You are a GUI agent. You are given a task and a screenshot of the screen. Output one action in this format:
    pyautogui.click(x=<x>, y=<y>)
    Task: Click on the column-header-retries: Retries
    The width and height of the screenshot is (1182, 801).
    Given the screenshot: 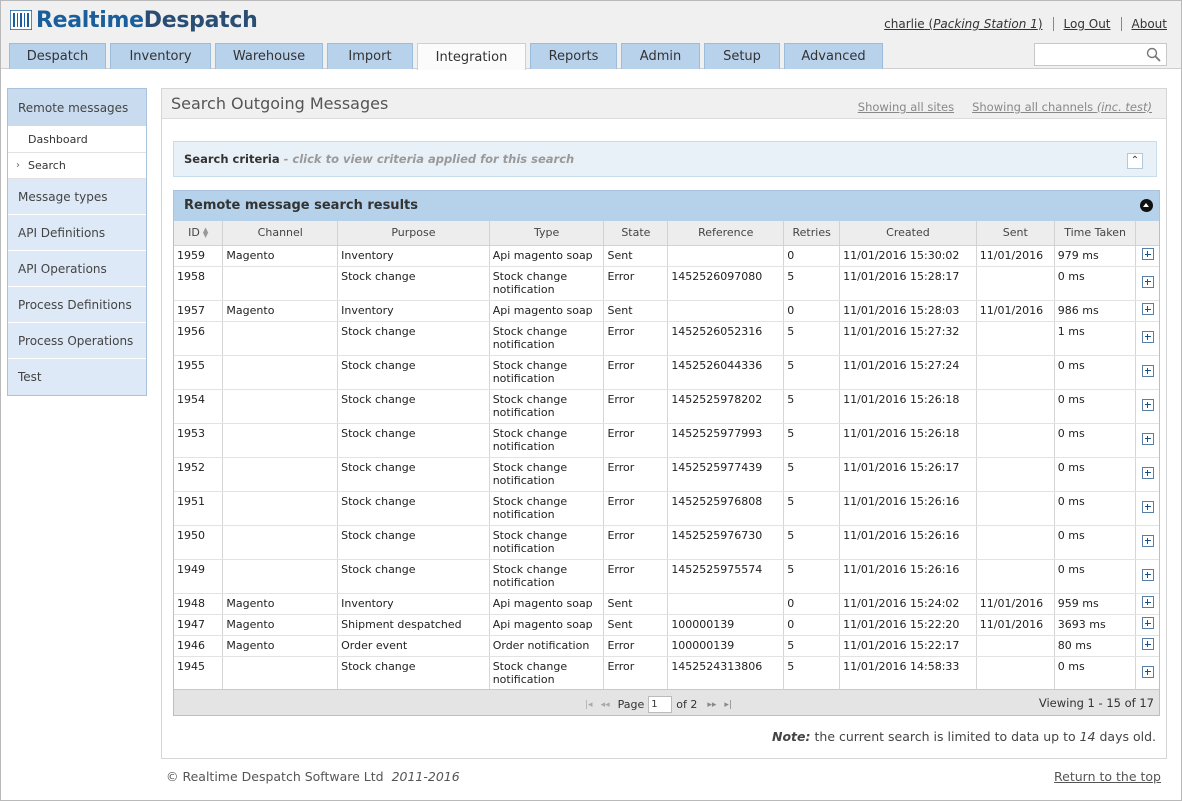 What is the action you would take?
    pyautogui.click(x=812, y=233)
    